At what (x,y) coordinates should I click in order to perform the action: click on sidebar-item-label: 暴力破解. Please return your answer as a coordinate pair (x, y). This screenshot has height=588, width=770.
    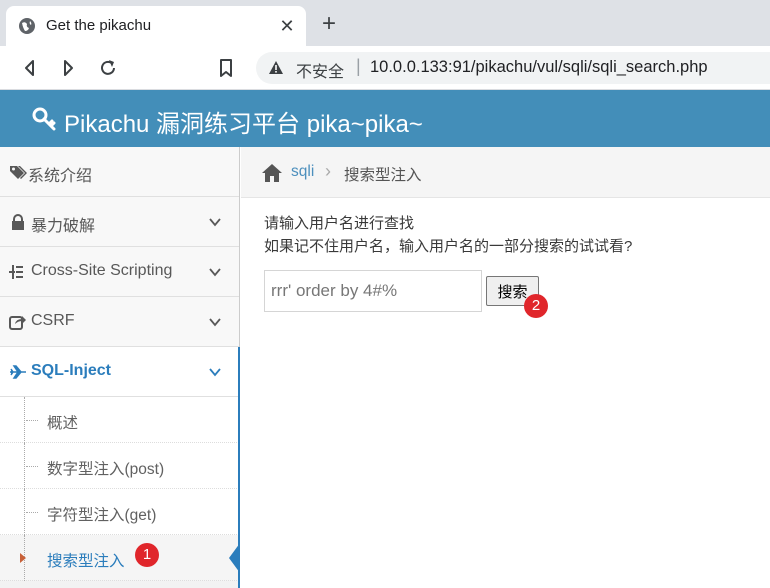
    Looking at the image, I should click on (63, 226).